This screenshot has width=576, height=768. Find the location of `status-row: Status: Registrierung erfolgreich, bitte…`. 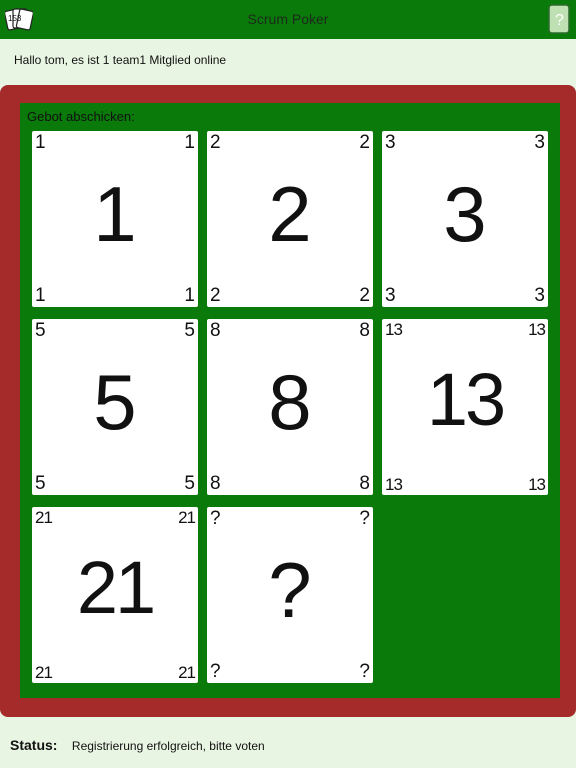

status-row: Status: Registrierung erfolgreich, bitte… is located at coordinates (137, 746).